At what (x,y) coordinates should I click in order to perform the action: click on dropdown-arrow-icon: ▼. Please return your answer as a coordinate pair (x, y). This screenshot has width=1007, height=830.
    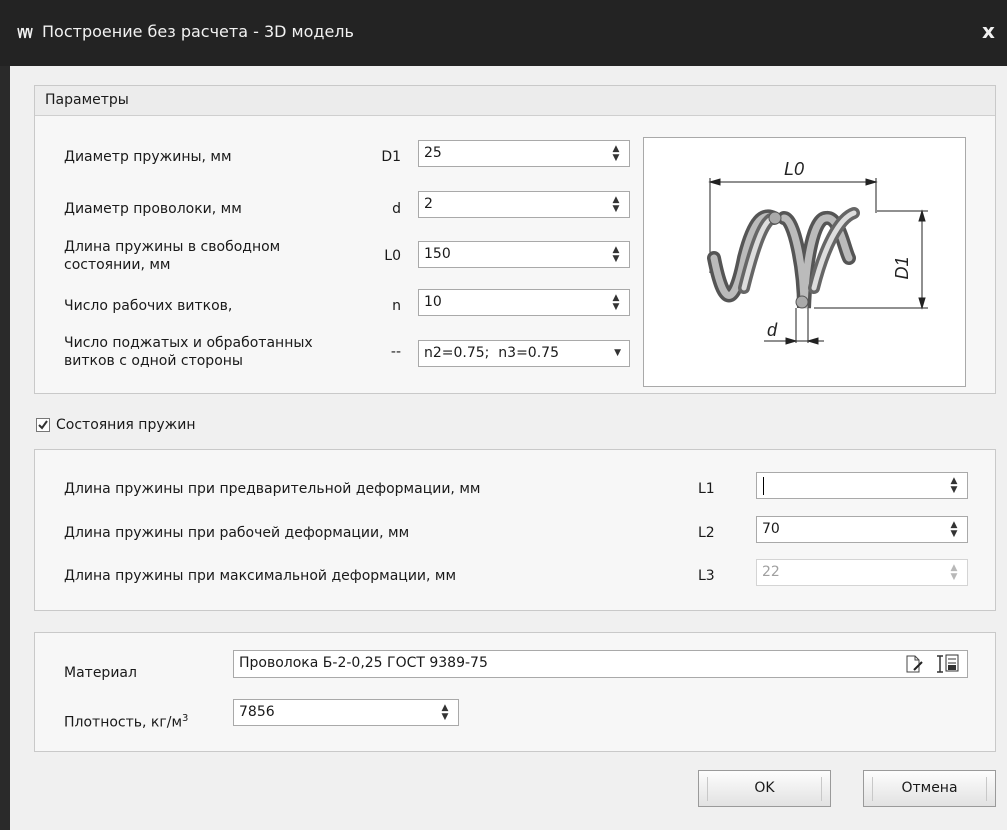
    Looking at the image, I should click on (617, 353).